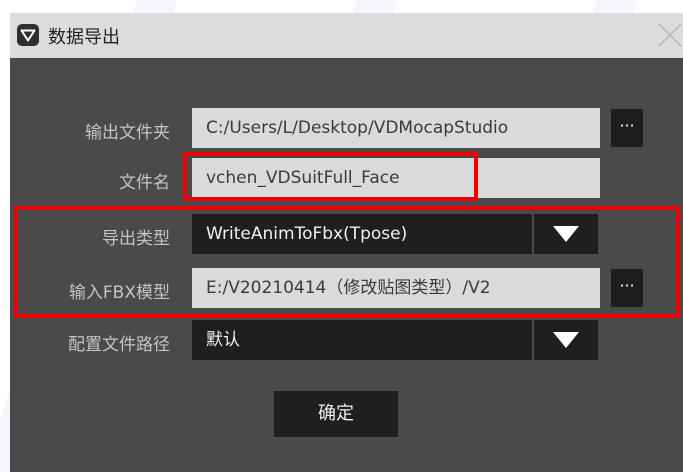  I want to click on browse-output-folder-button: ···, so click(627, 128).